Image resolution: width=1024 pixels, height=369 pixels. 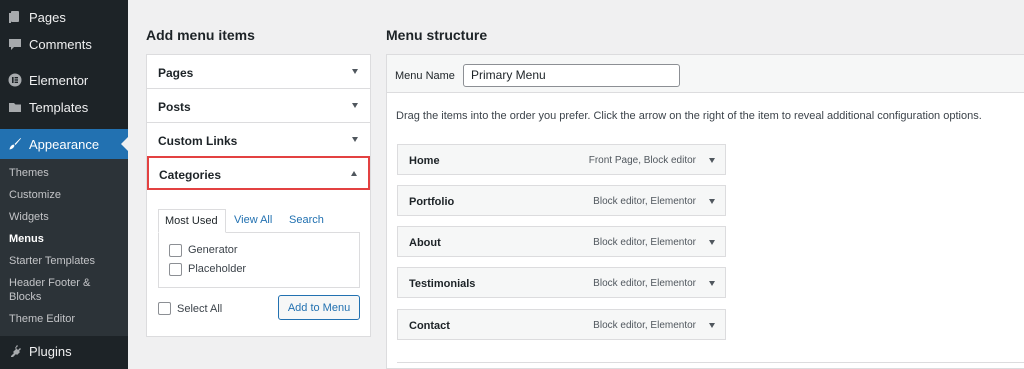 I want to click on menu-name-input: Primary Menu, so click(x=571, y=75).